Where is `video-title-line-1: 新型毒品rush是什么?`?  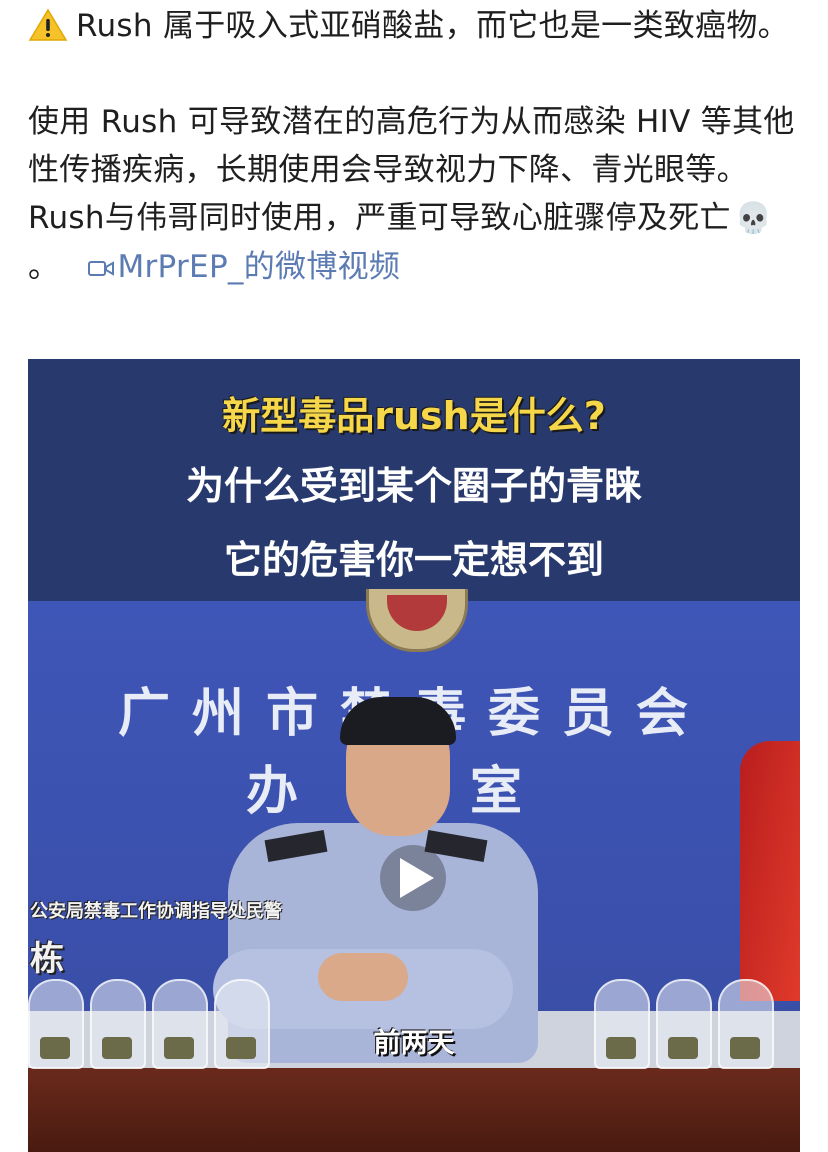 video-title-line-1: 新型毒品rush是什么? is located at coordinates (414, 416).